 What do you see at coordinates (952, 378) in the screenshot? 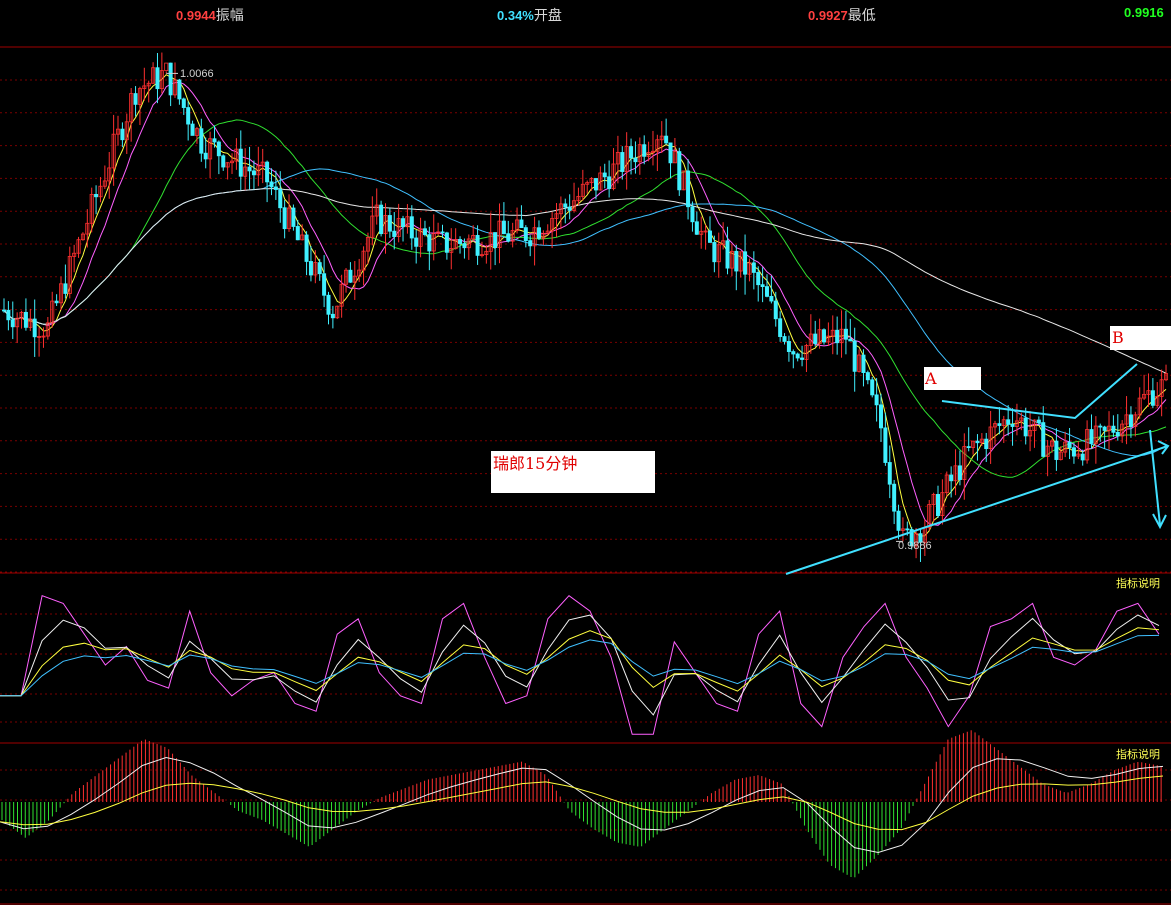
I see `point-a-label: A` at bounding box center [952, 378].